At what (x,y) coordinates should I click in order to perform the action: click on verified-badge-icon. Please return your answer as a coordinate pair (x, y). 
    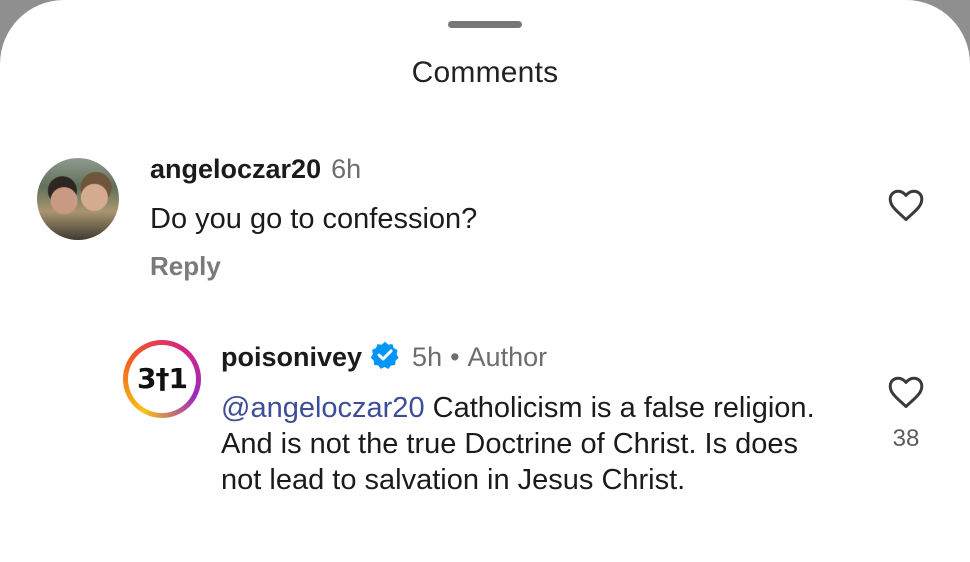
    Looking at the image, I should click on (384, 355).